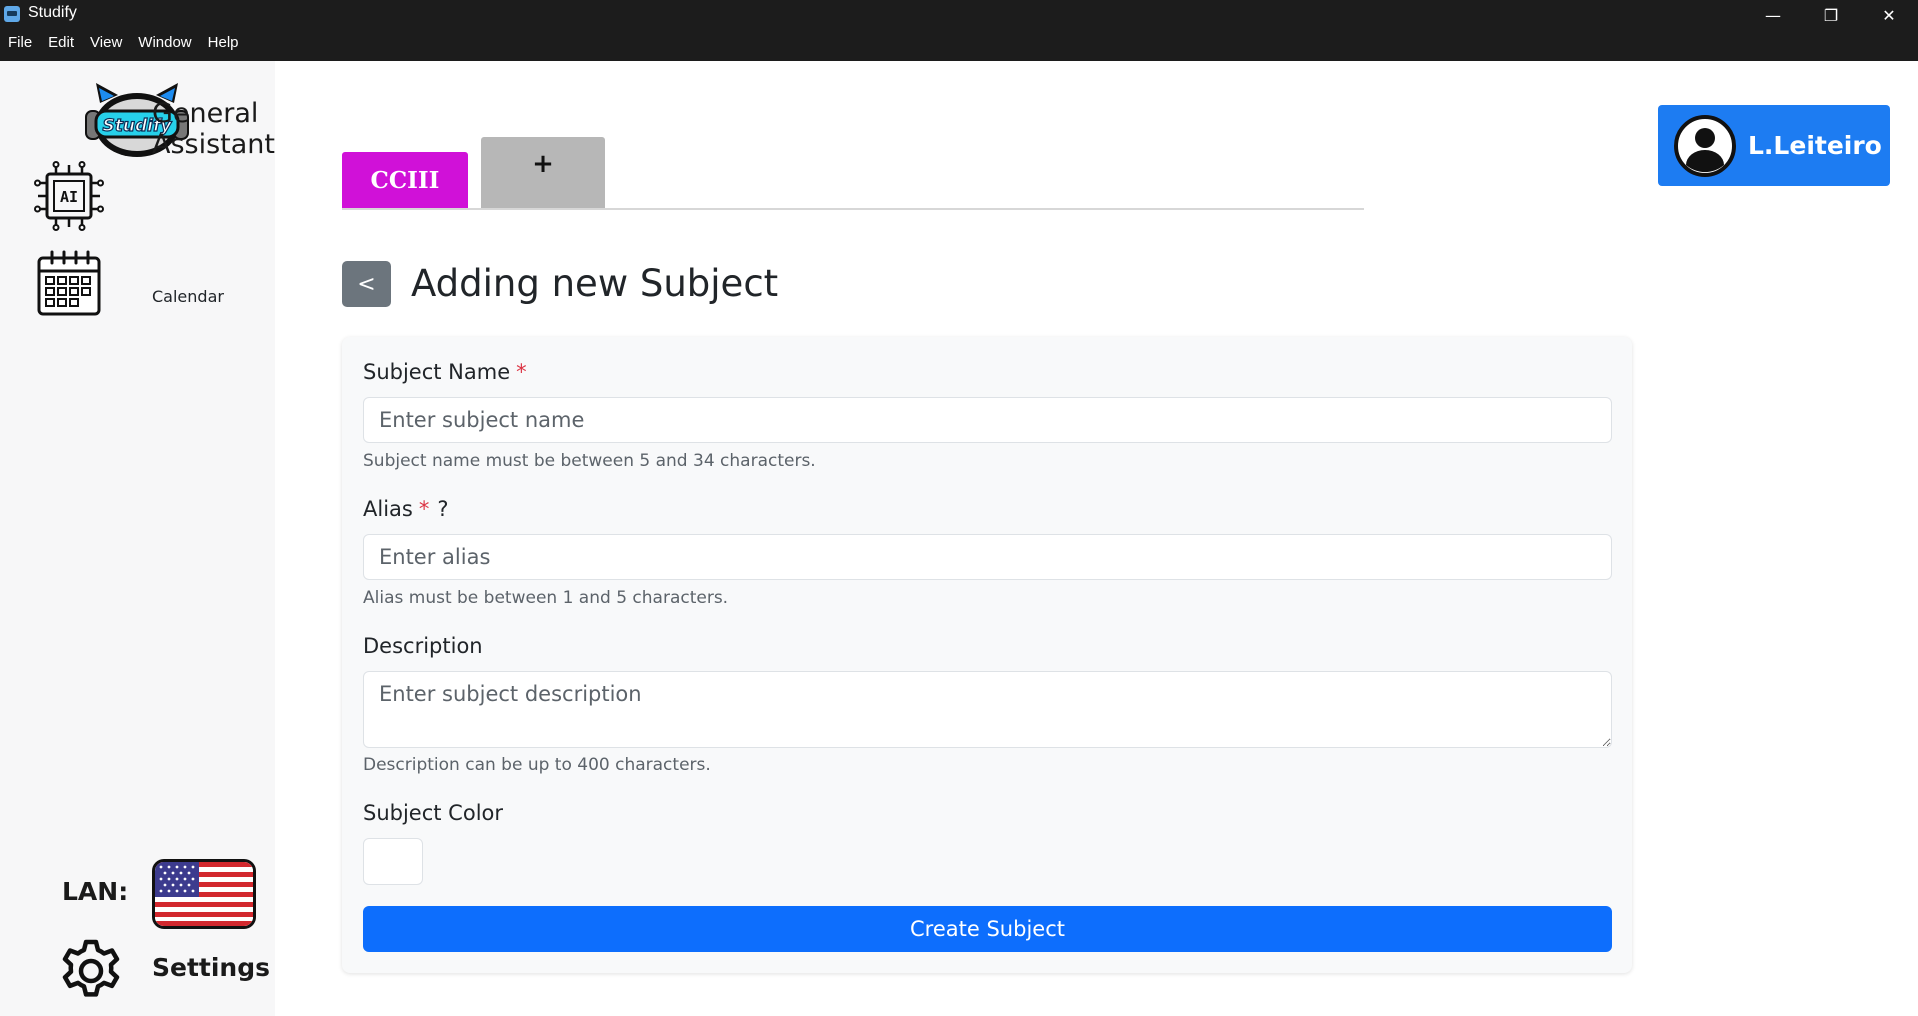  I want to click on language-label: LAN:, so click(95, 891).